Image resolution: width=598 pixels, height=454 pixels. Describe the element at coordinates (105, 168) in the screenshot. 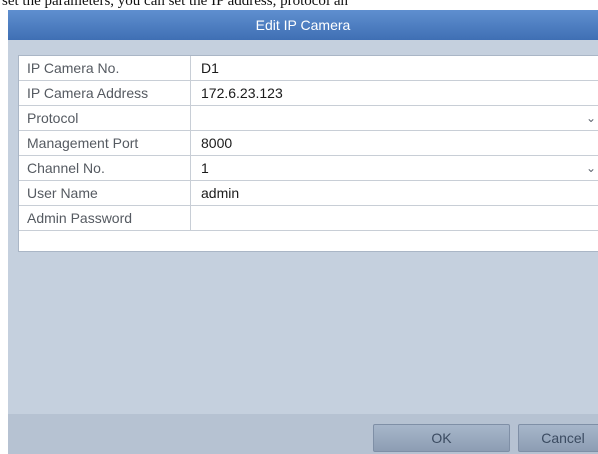

I see `channel-no-label: Channel No.` at that location.